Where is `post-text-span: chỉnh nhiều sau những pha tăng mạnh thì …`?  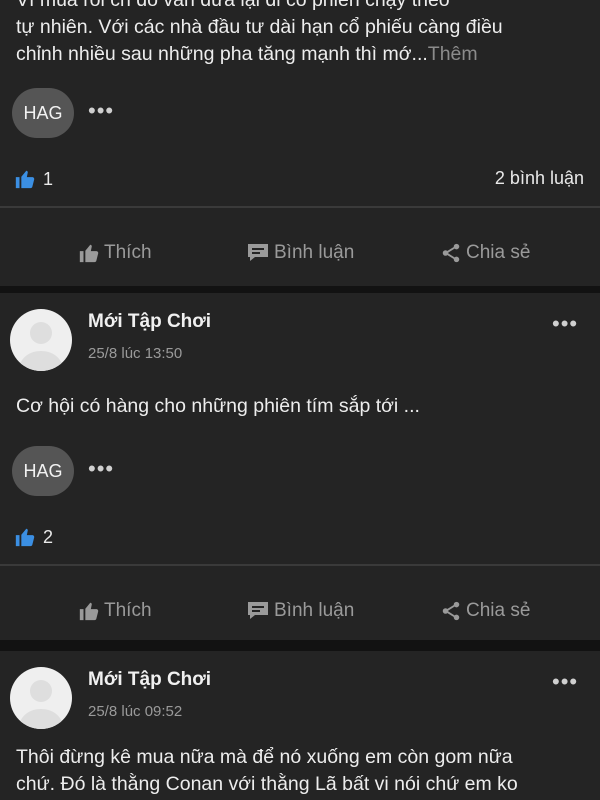
post-text-span: chỉnh nhiều sau những pha tăng mạnh thì … is located at coordinates (222, 54).